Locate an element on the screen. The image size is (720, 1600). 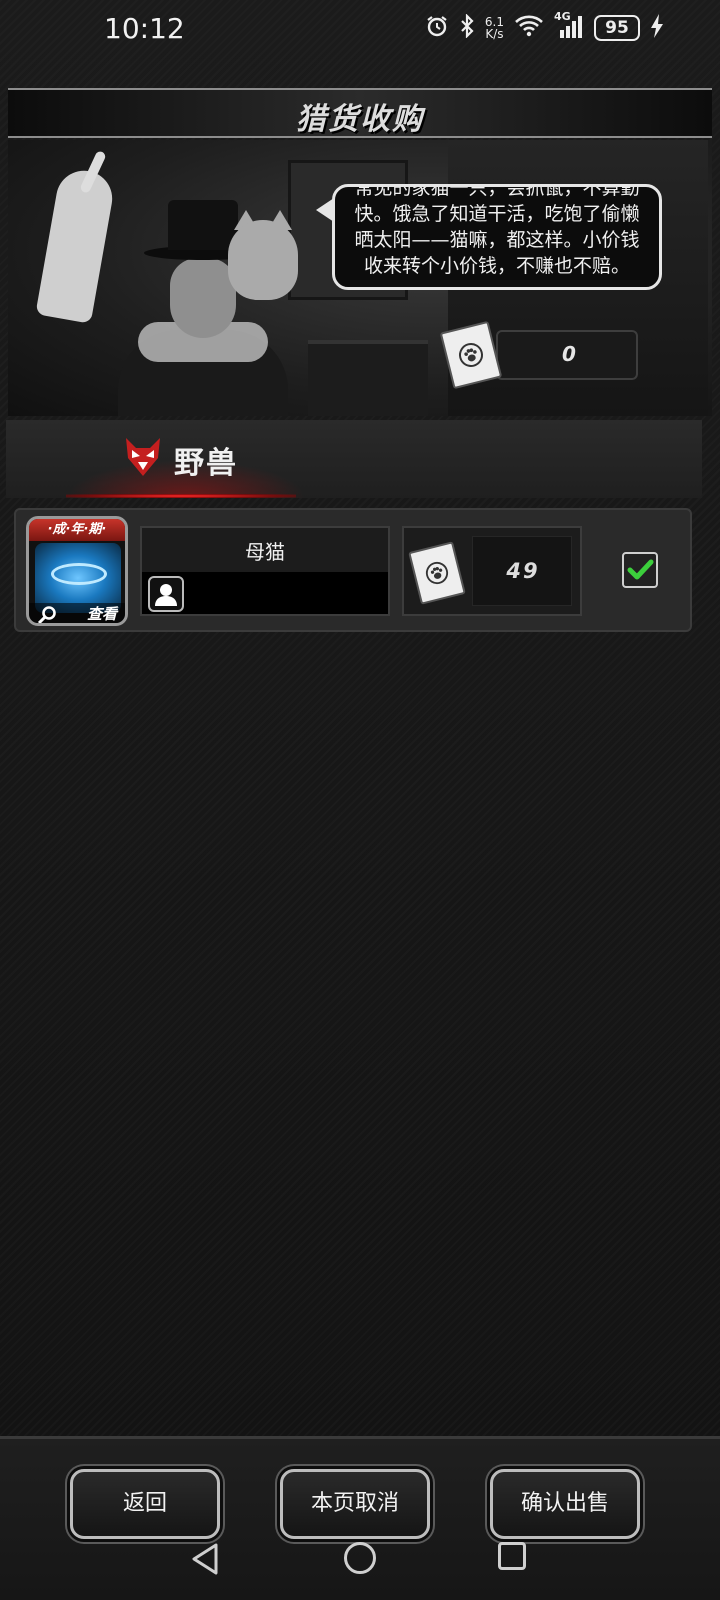
cancel-page-button: 本页取消 is located at coordinates (355, 1504).